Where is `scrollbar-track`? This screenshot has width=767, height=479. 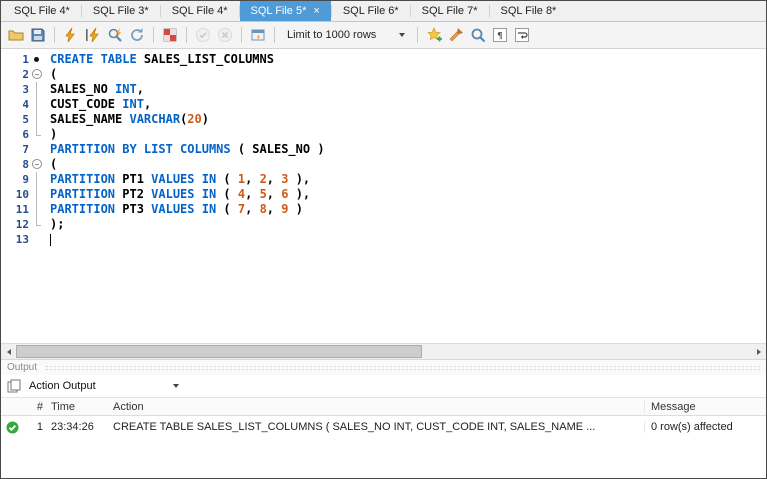
scrollbar-track is located at coordinates (383, 351).